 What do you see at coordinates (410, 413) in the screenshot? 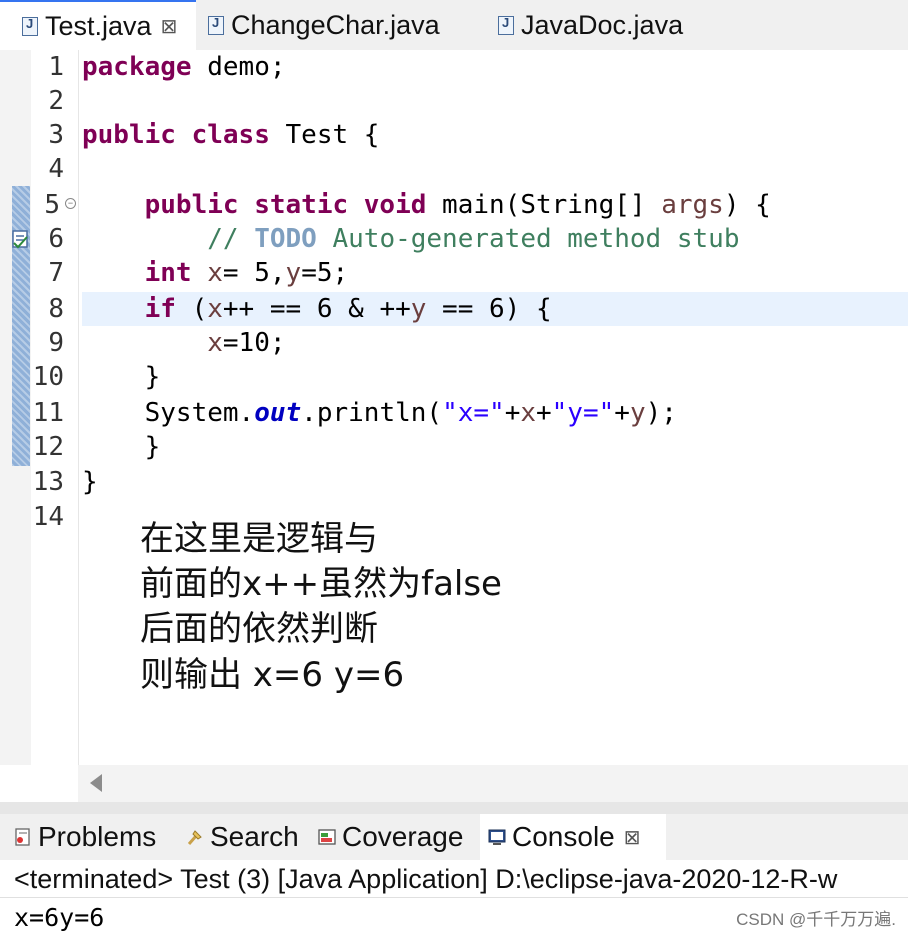
I see `code-line: System.out.println("x="+x+"y="+y);` at bounding box center [410, 413].